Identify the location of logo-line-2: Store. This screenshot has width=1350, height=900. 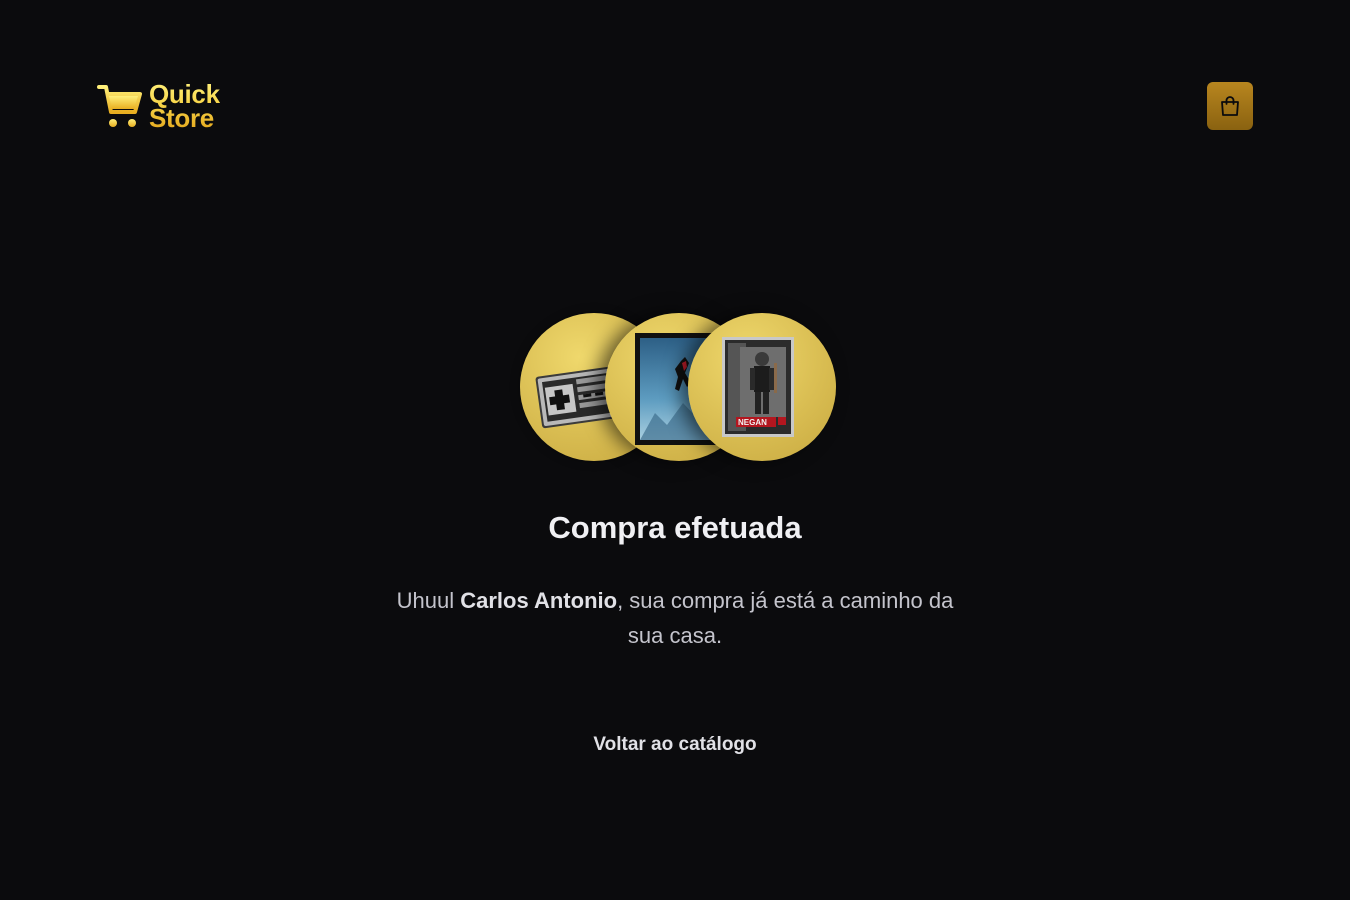
(181, 118).